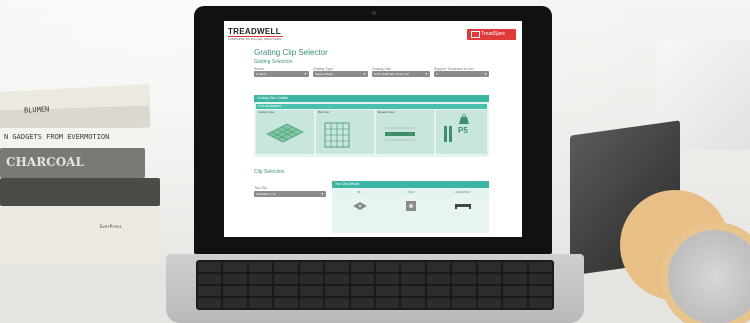 The image size is (750, 323). I want to click on plan-grid-icon, so click(337, 135).